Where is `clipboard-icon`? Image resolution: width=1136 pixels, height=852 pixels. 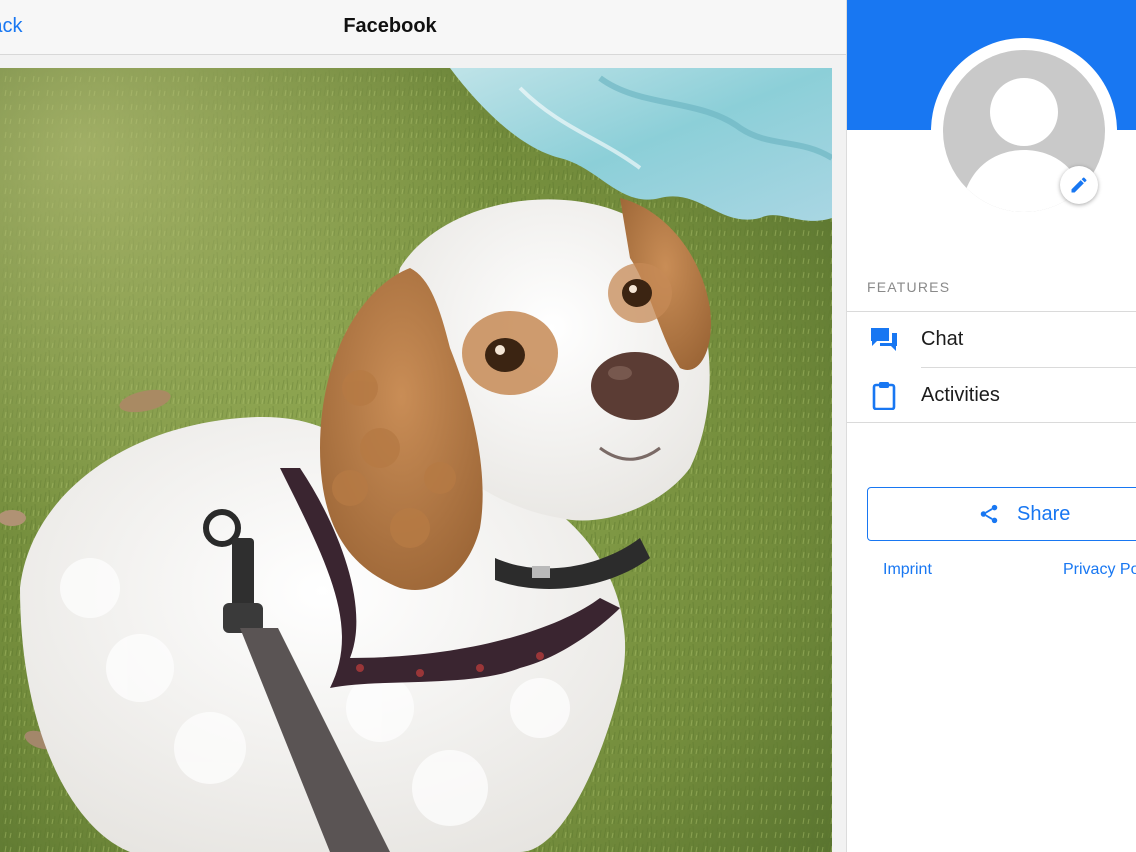
clipboard-icon is located at coordinates (884, 396).